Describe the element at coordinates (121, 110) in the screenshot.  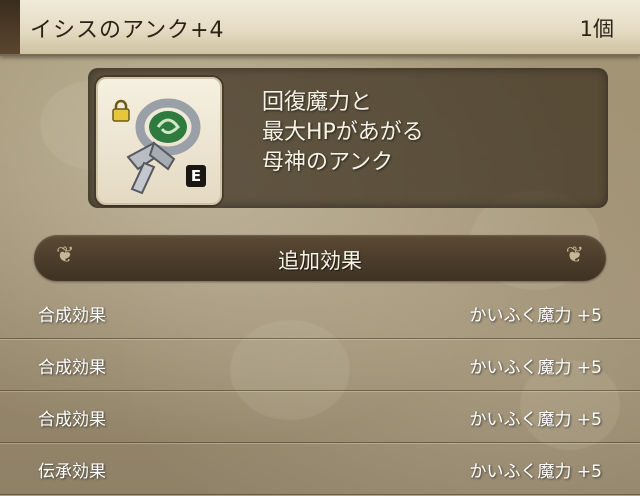
I see `lock-icon` at that location.